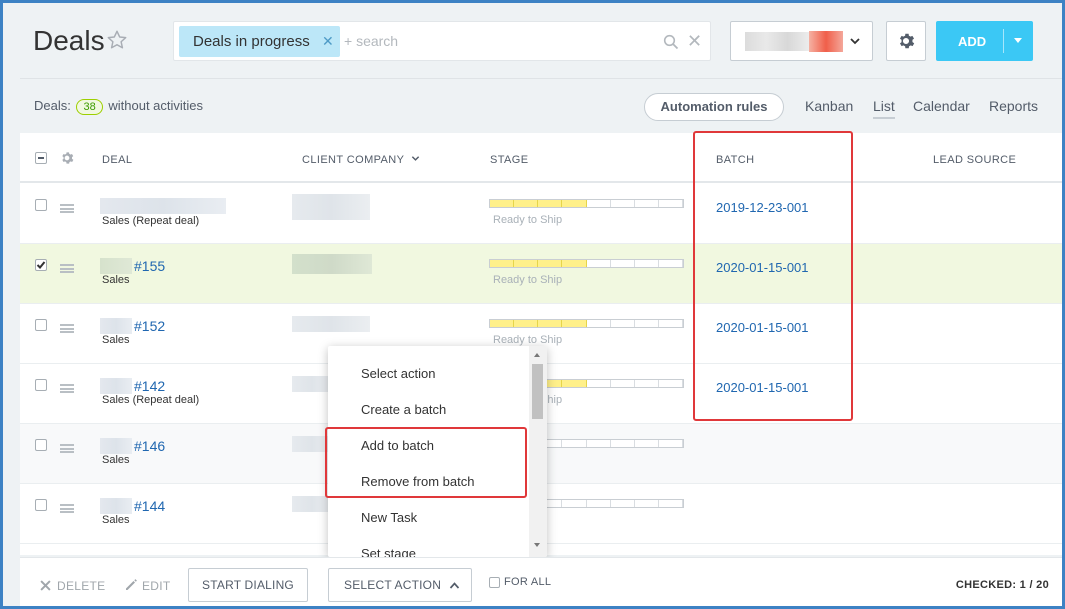 The width and height of the screenshot is (1065, 609). Describe the element at coordinates (538, 451) in the screenshot. I see `menu-scrollbar` at that location.